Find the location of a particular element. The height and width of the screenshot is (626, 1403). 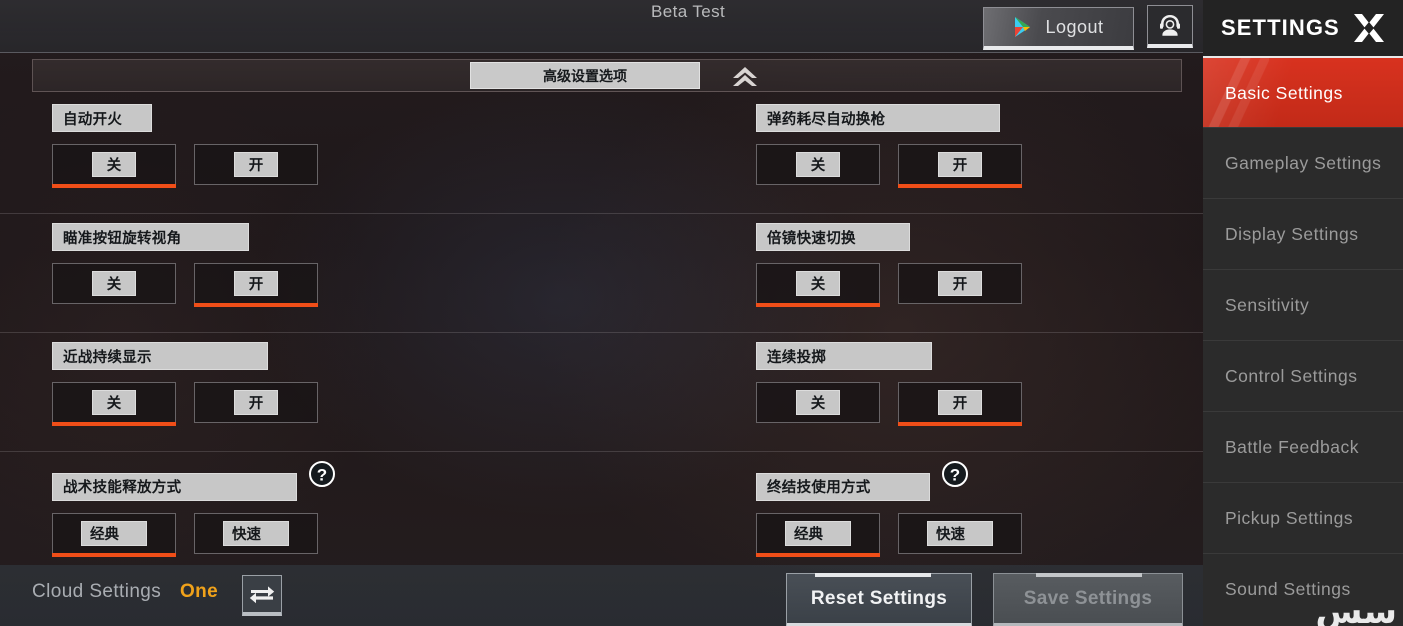

sidebar-item-pickup-settings: Pickup Settings is located at coordinates (1303, 517).